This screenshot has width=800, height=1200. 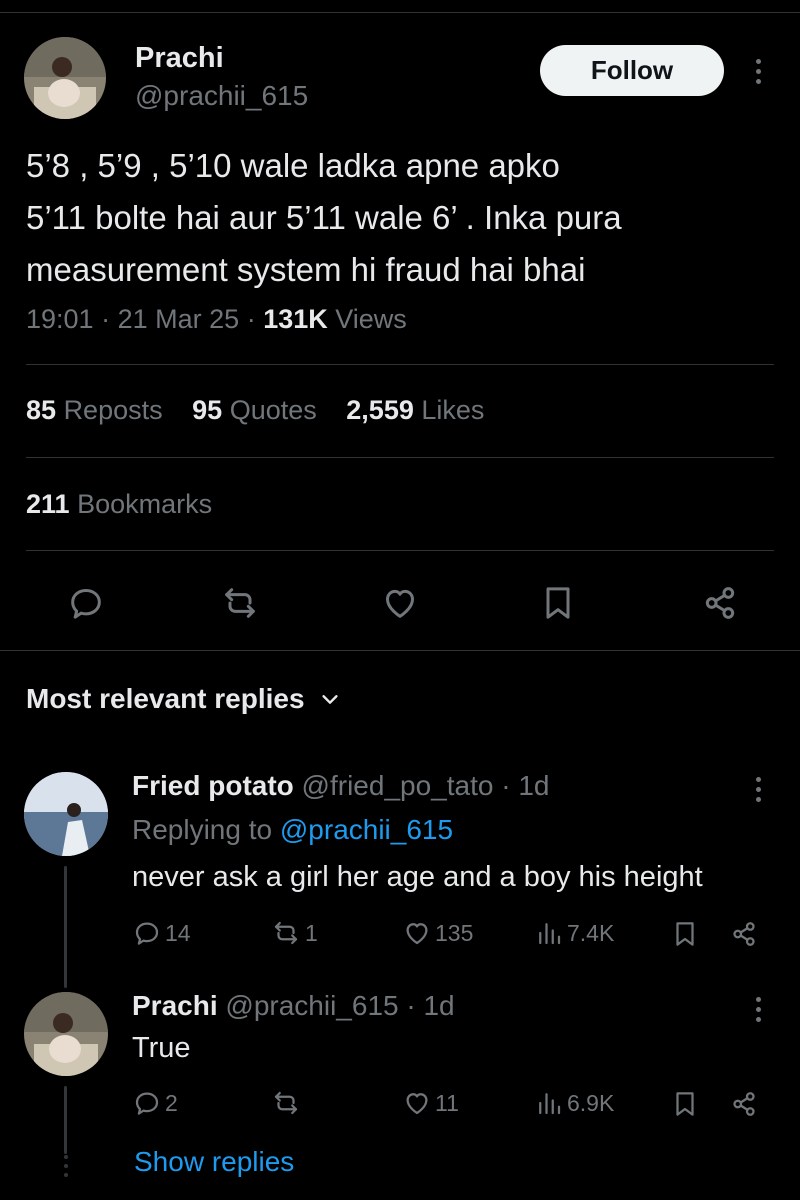 What do you see at coordinates (213, 785) in the screenshot?
I see `reply-author-name: Fried potato` at bounding box center [213, 785].